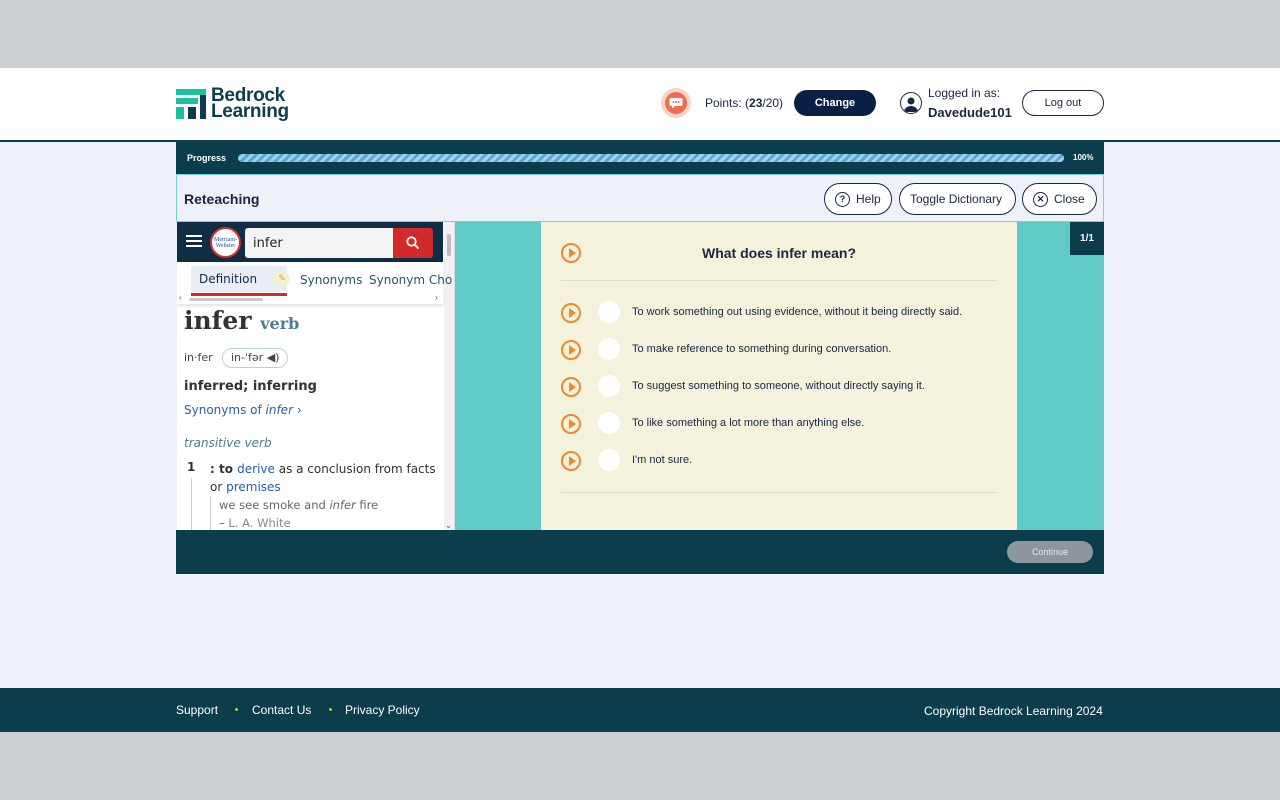 This screenshot has height=800, width=1280. I want to click on search-icon, so click(413, 243).